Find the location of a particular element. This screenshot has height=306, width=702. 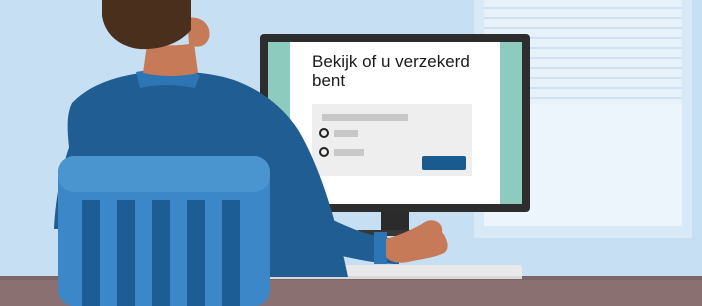

screen-right-accent is located at coordinates (511, 123).